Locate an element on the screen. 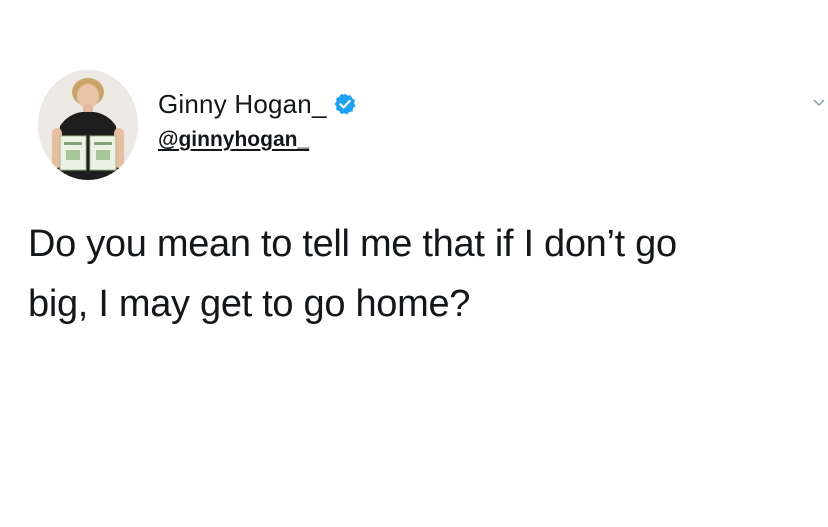  profile-photo is located at coordinates (88, 125).